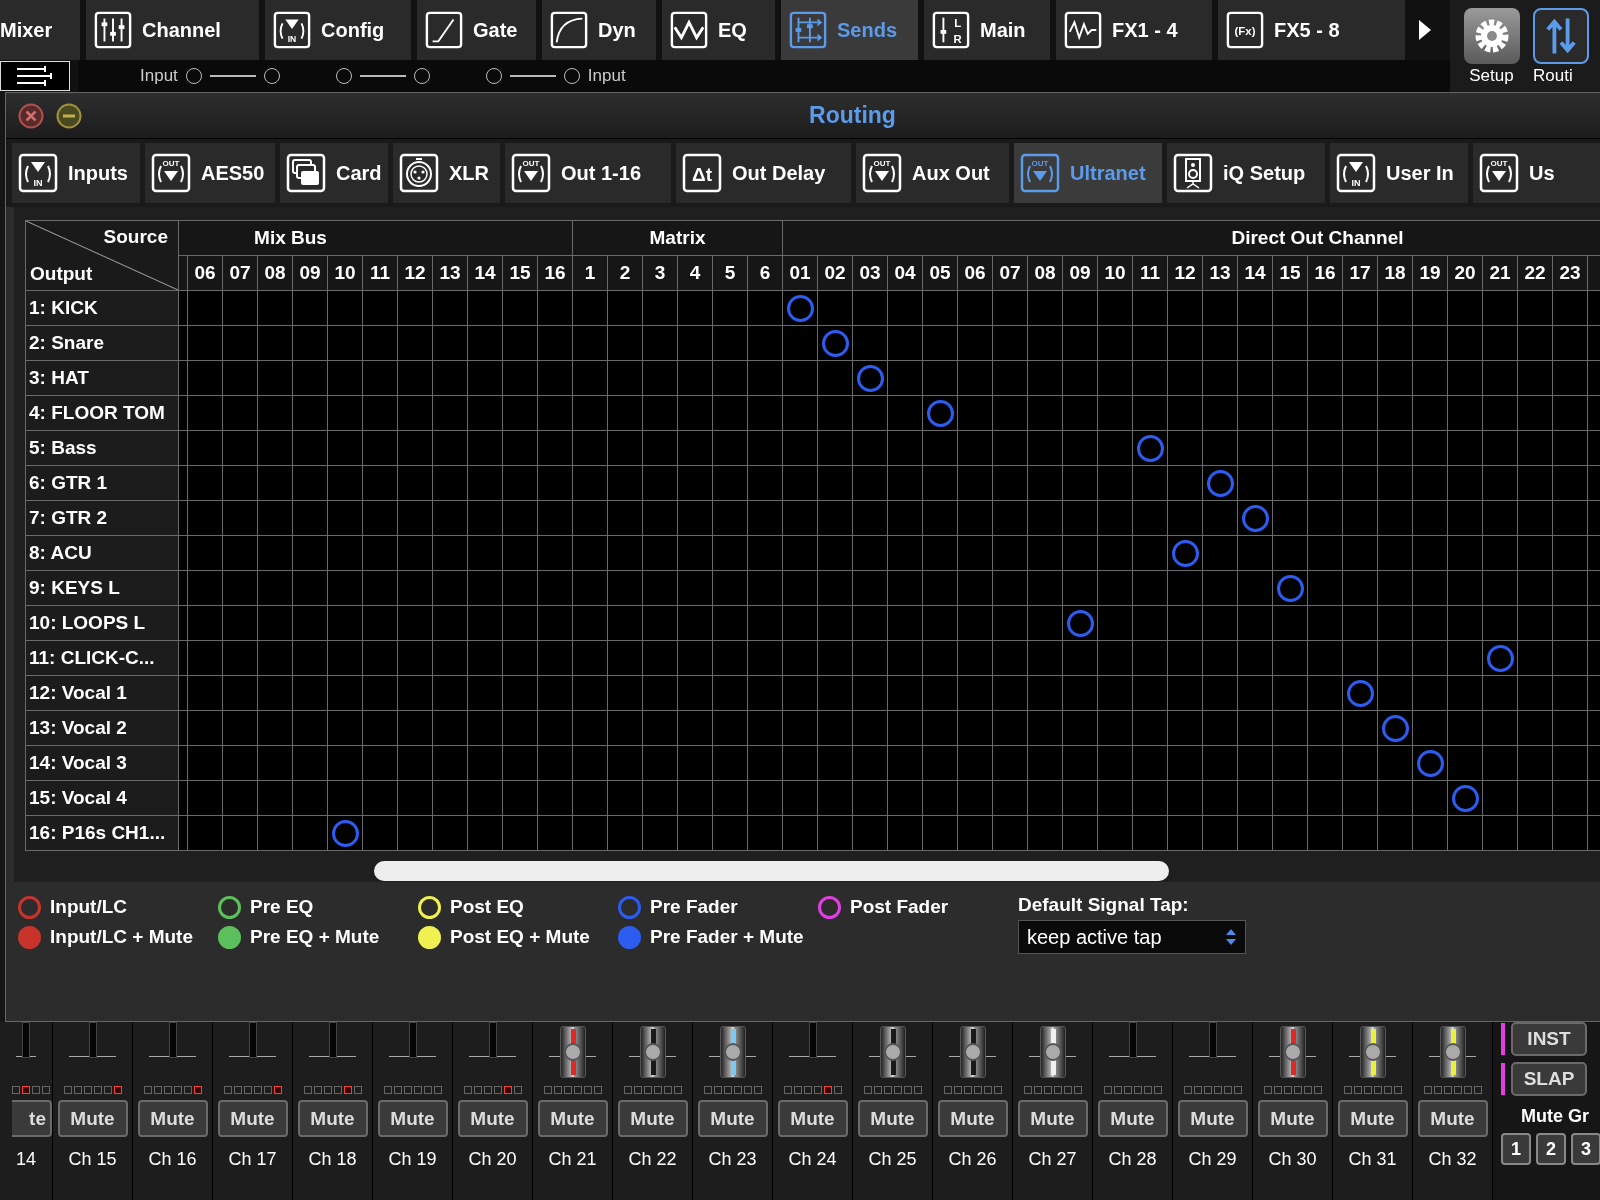 The height and width of the screenshot is (1200, 1600). I want to click on signal-tap-dropdown: keep active tap, so click(1132, 937).